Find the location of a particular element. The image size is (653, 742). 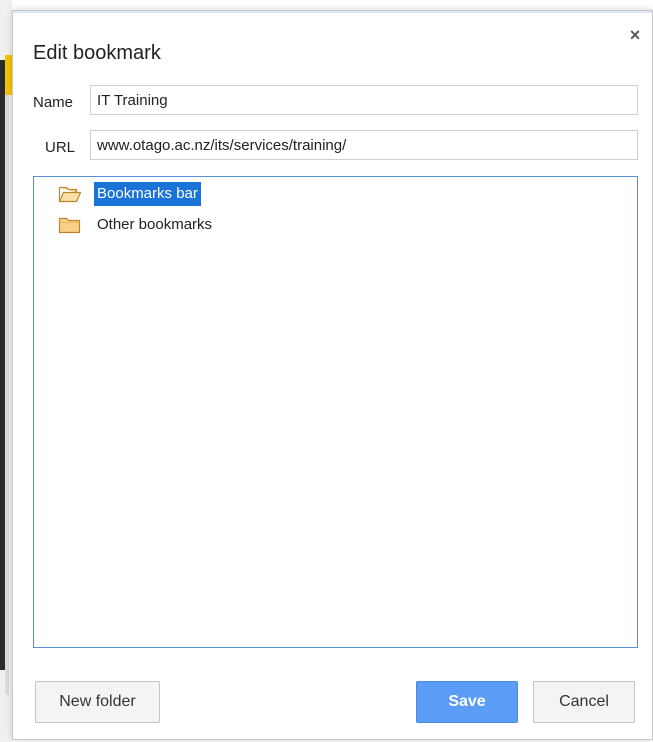

dialog-title: Edit bookmark is located at coordinates (97, 53).